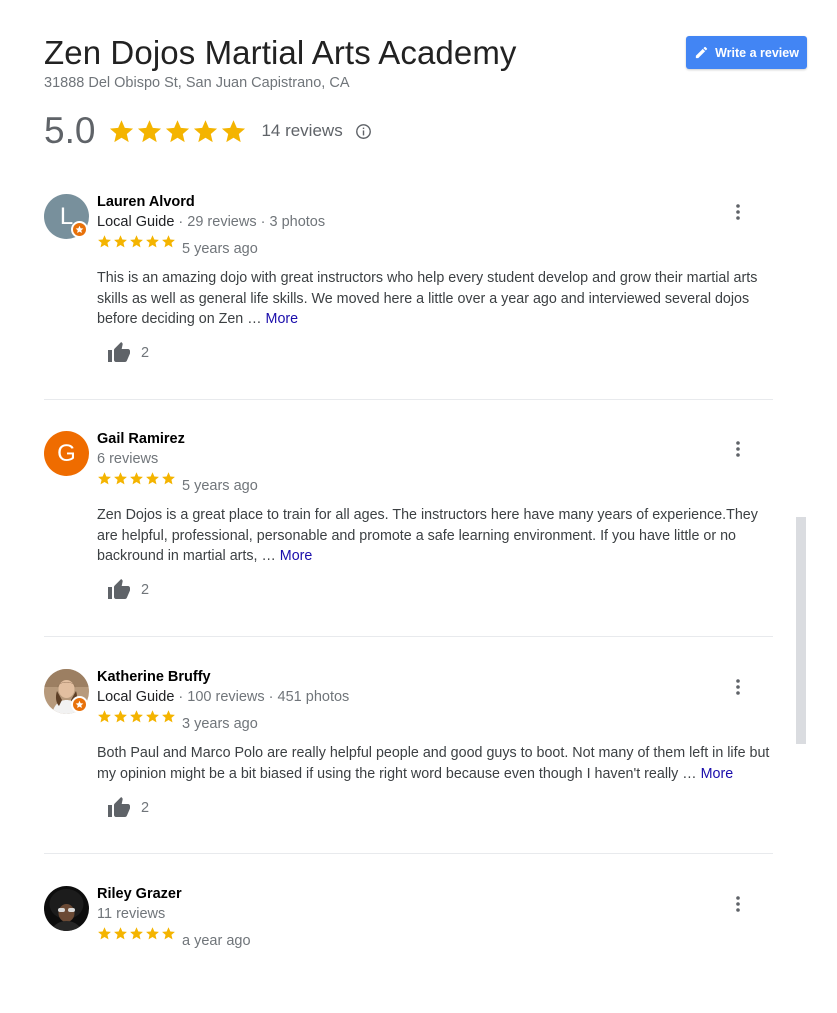  I want to click on avatar-initial: G, so click(66, 453).